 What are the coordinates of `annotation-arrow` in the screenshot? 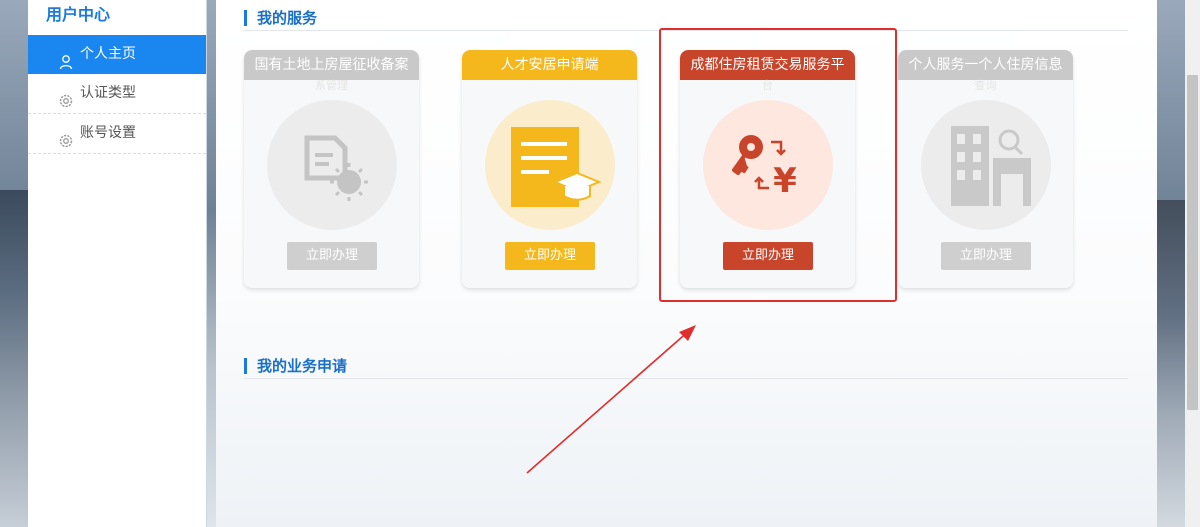 It's located at (611, 399).